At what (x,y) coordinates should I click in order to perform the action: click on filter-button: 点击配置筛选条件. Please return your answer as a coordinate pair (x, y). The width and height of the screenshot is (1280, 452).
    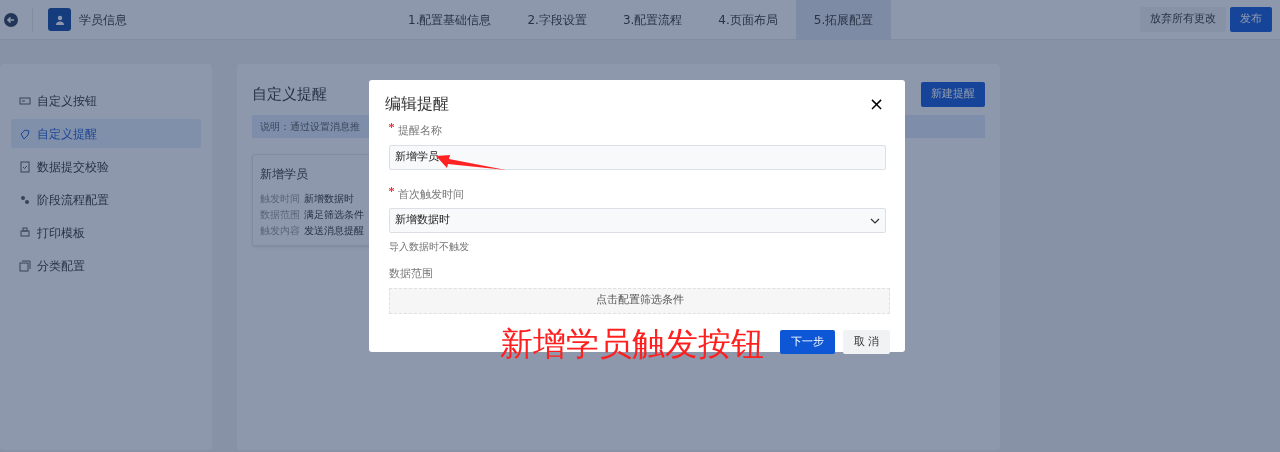
    Looking at the image, I should click on (639, 300).